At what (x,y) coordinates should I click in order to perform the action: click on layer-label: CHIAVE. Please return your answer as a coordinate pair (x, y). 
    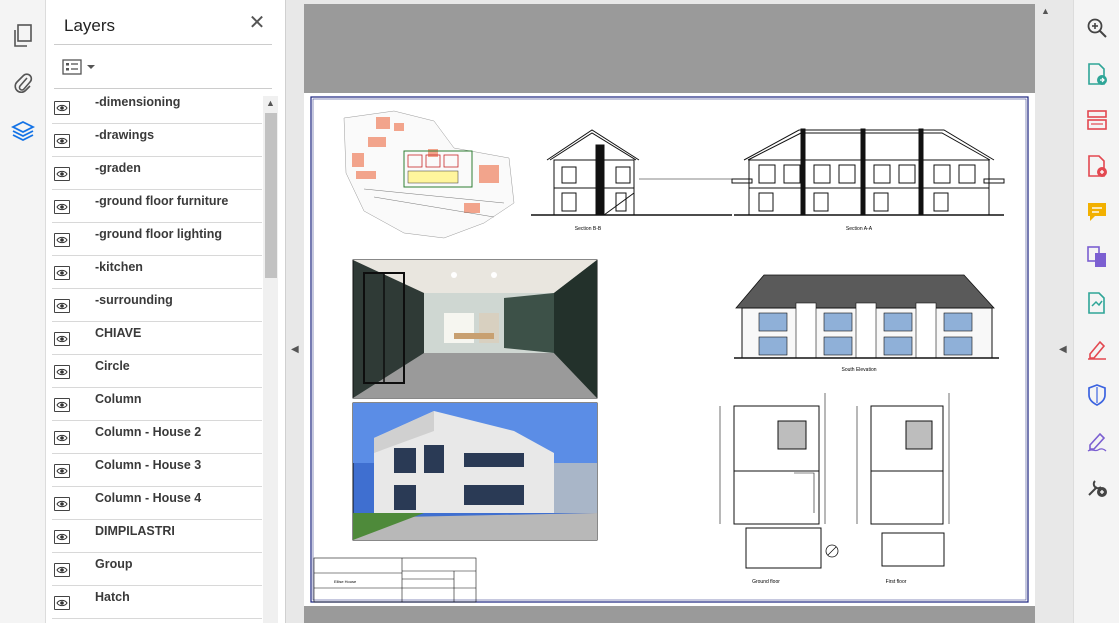
    Looking at the image, I should click on (118, 333).